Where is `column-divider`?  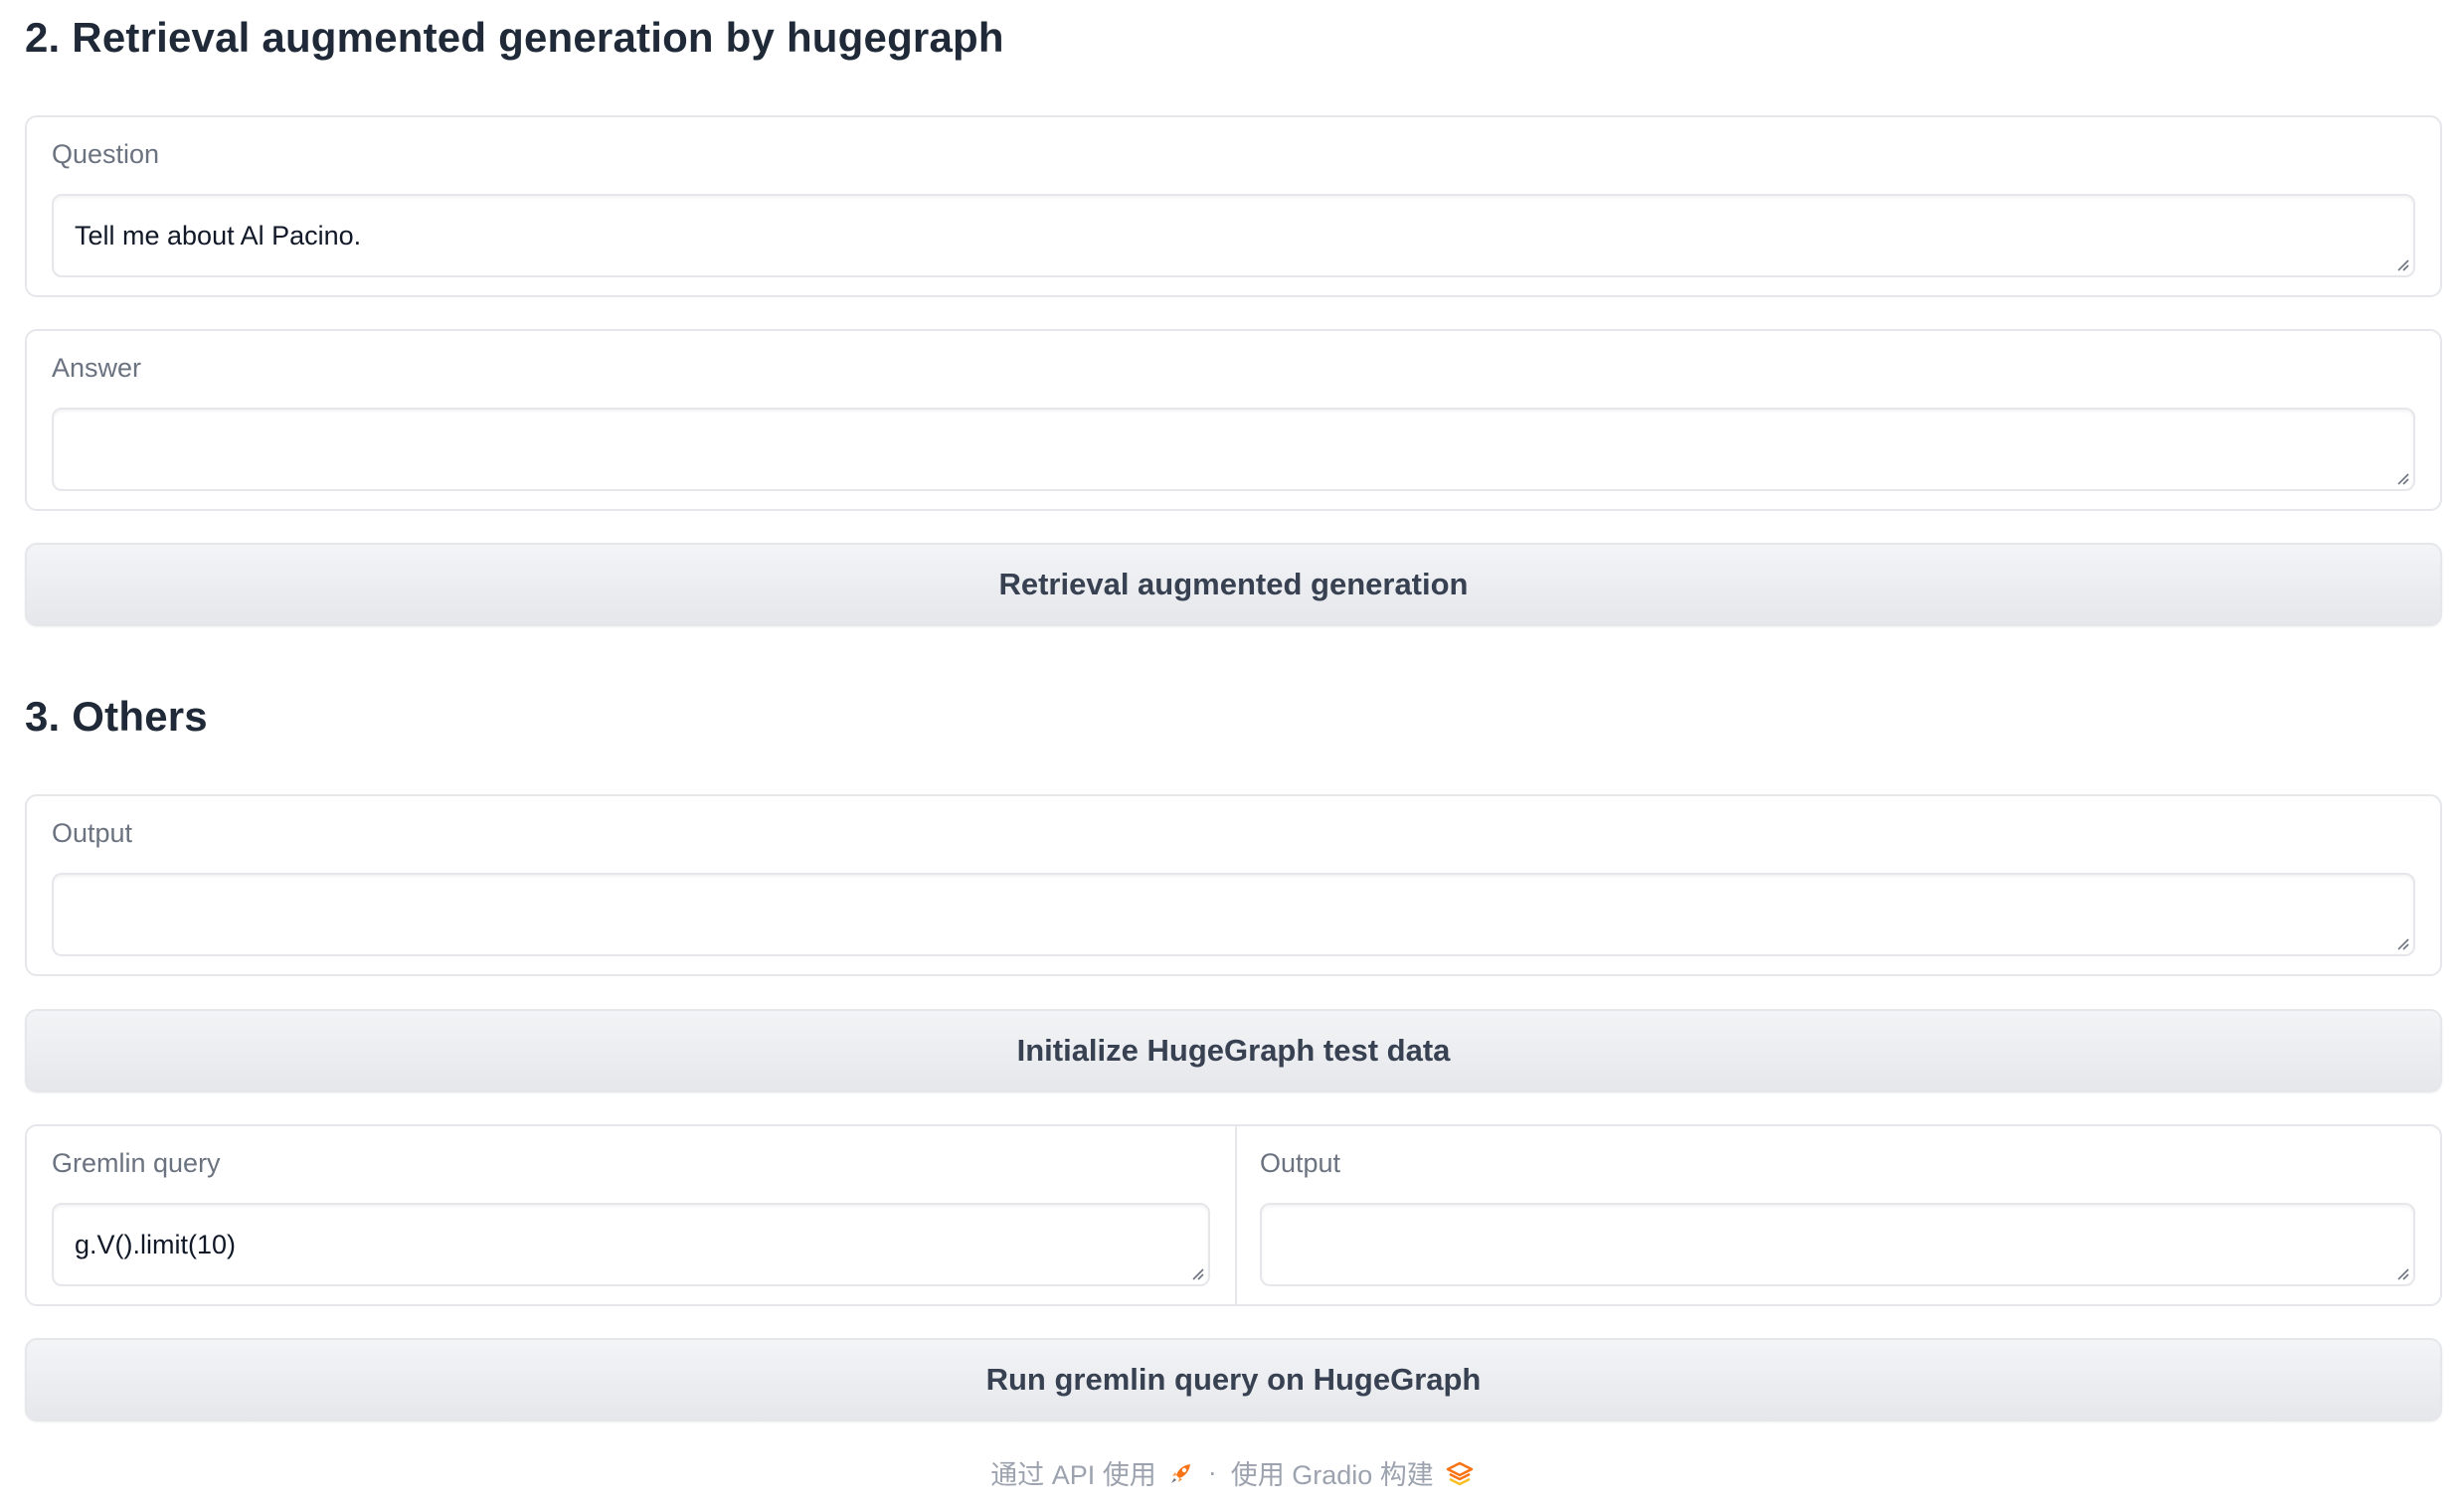
column-divider is located at coordinates (1236, 1215).